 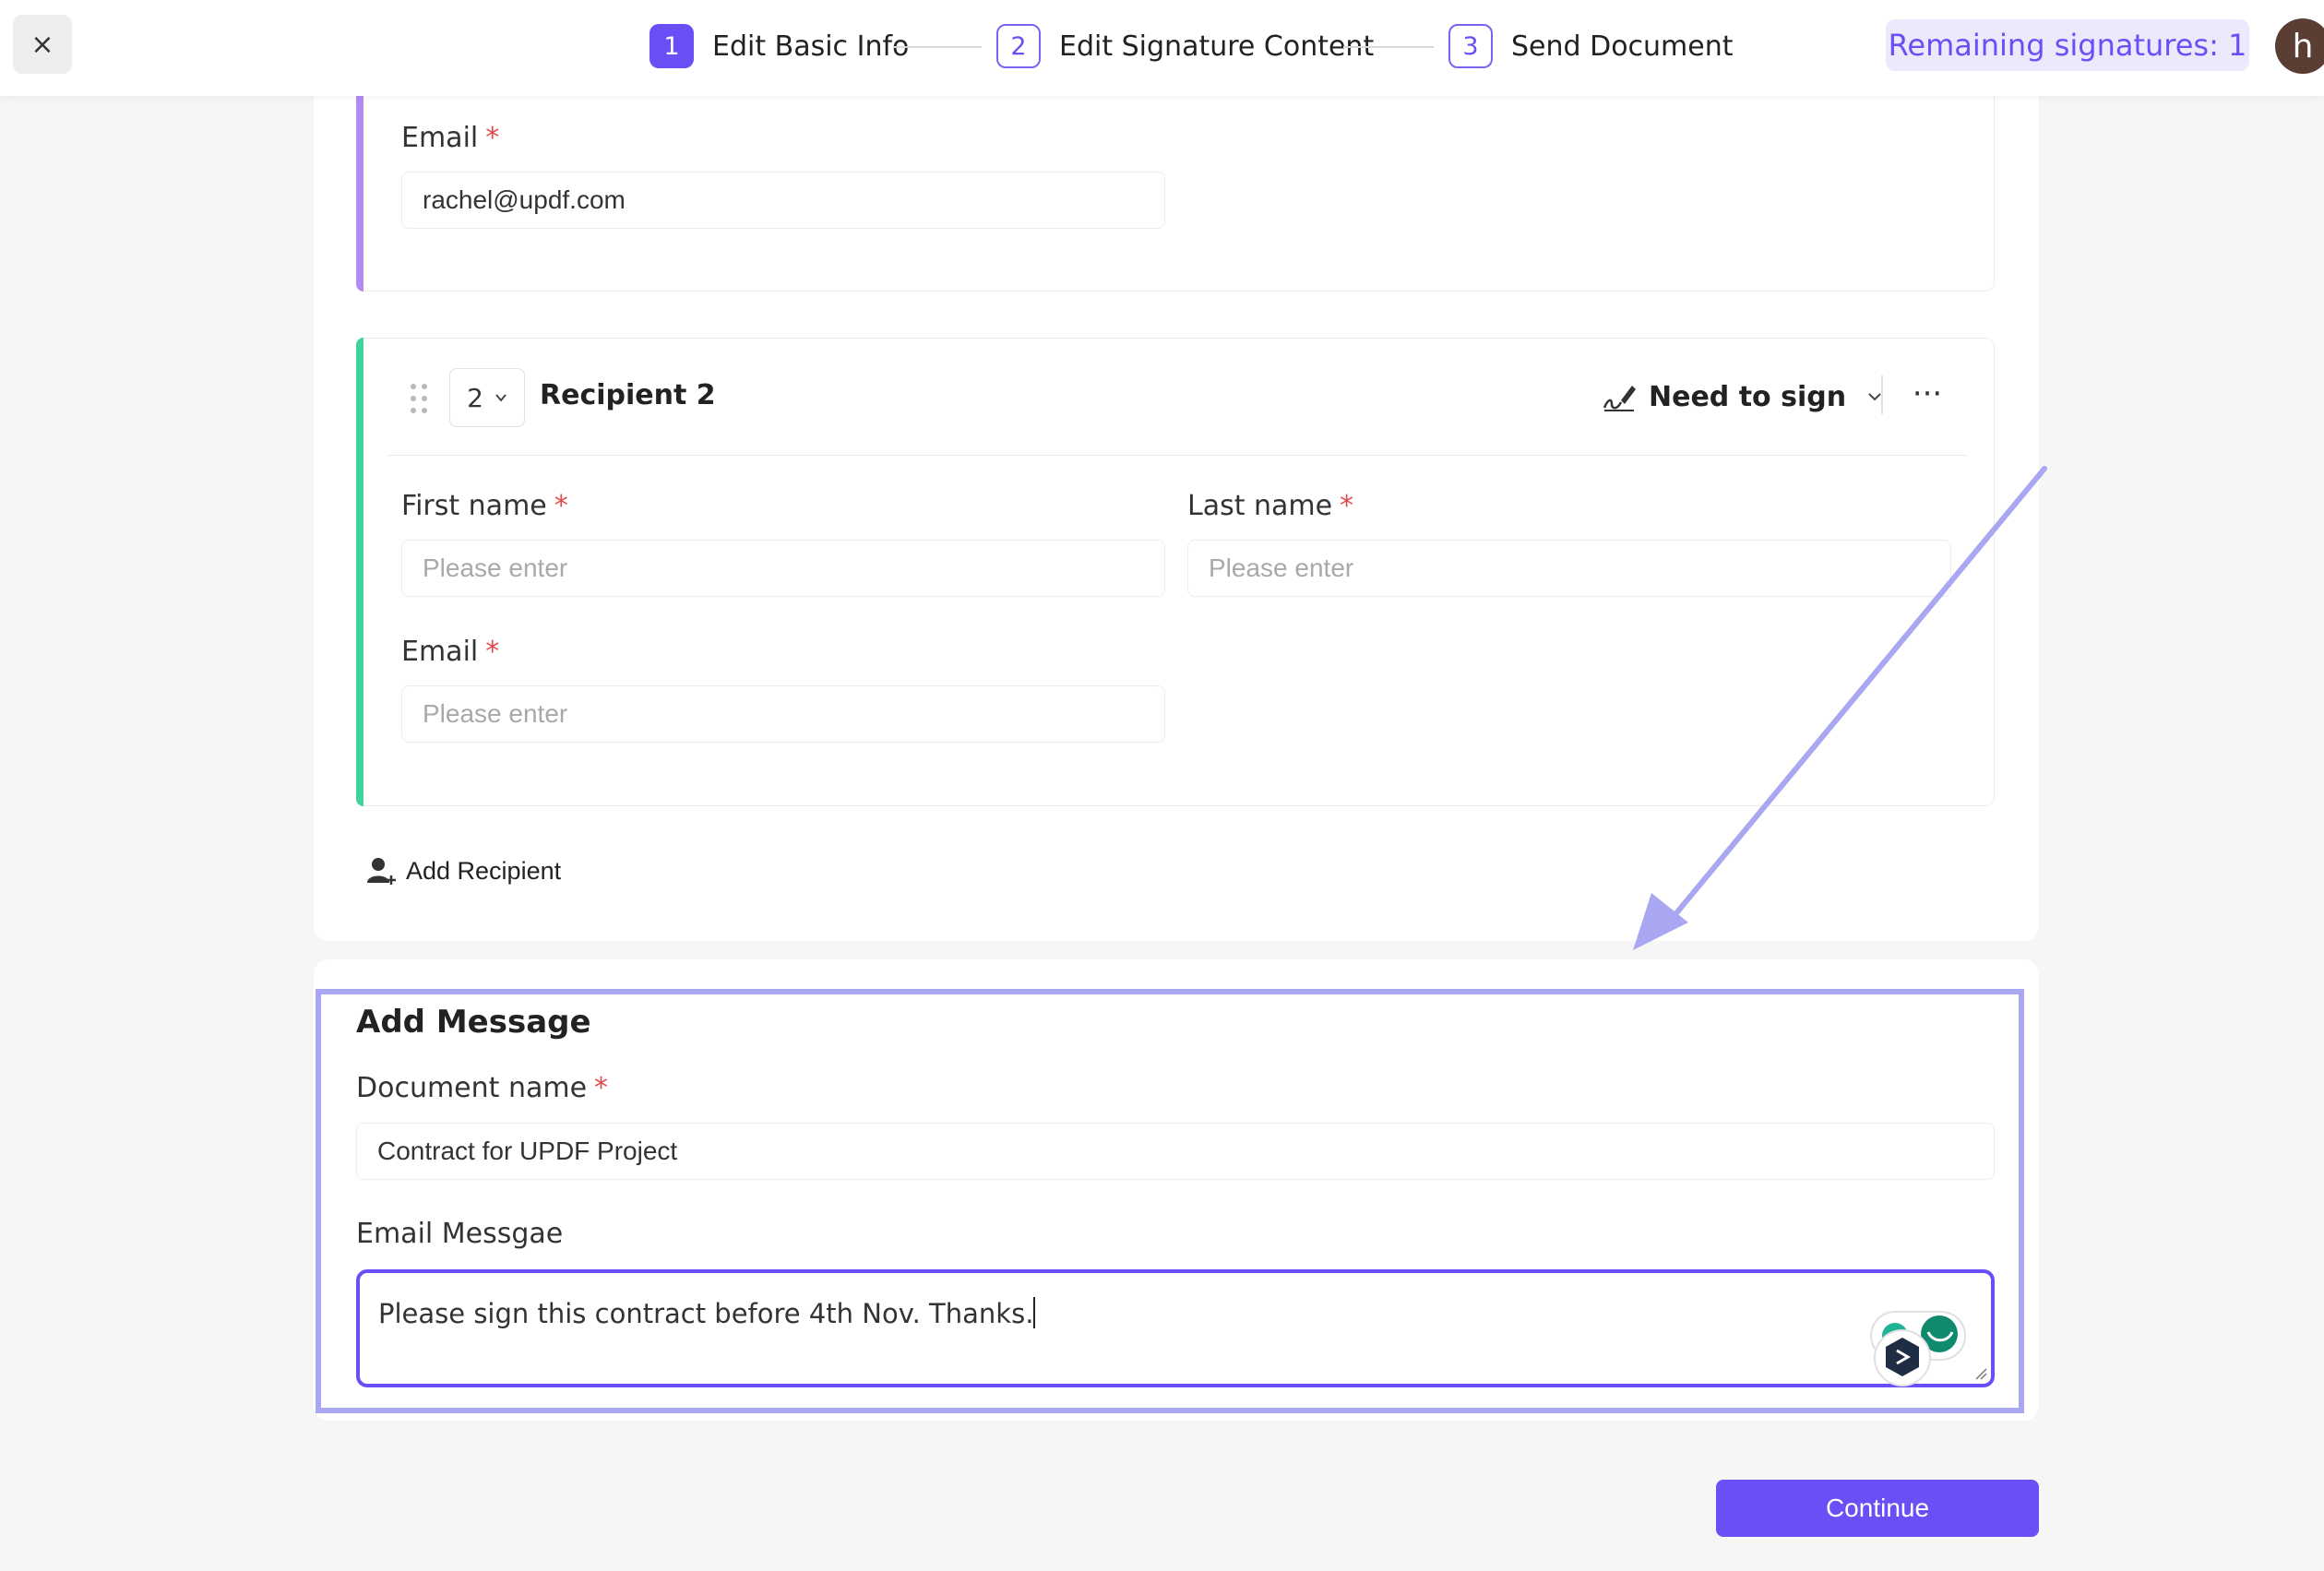 I want to click on add-recipient-button: Add Recipient, so click(x=463, y=870).